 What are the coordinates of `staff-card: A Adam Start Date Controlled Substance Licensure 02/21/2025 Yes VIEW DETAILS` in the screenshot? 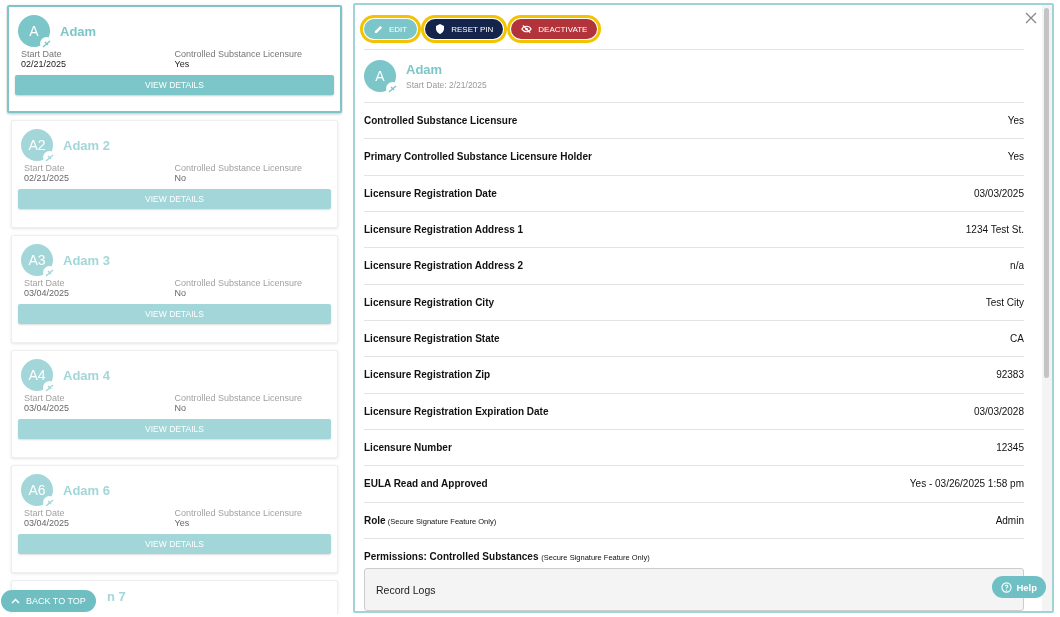 It's located at (174, 59).